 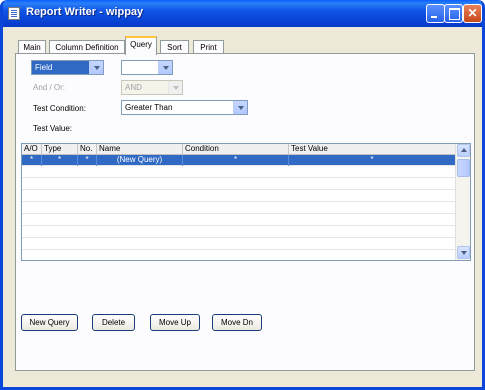 What do you see at coordinates (133, 87) in the screenshot?
I see `and-or-value: AND` at bounding box center [133, 87].